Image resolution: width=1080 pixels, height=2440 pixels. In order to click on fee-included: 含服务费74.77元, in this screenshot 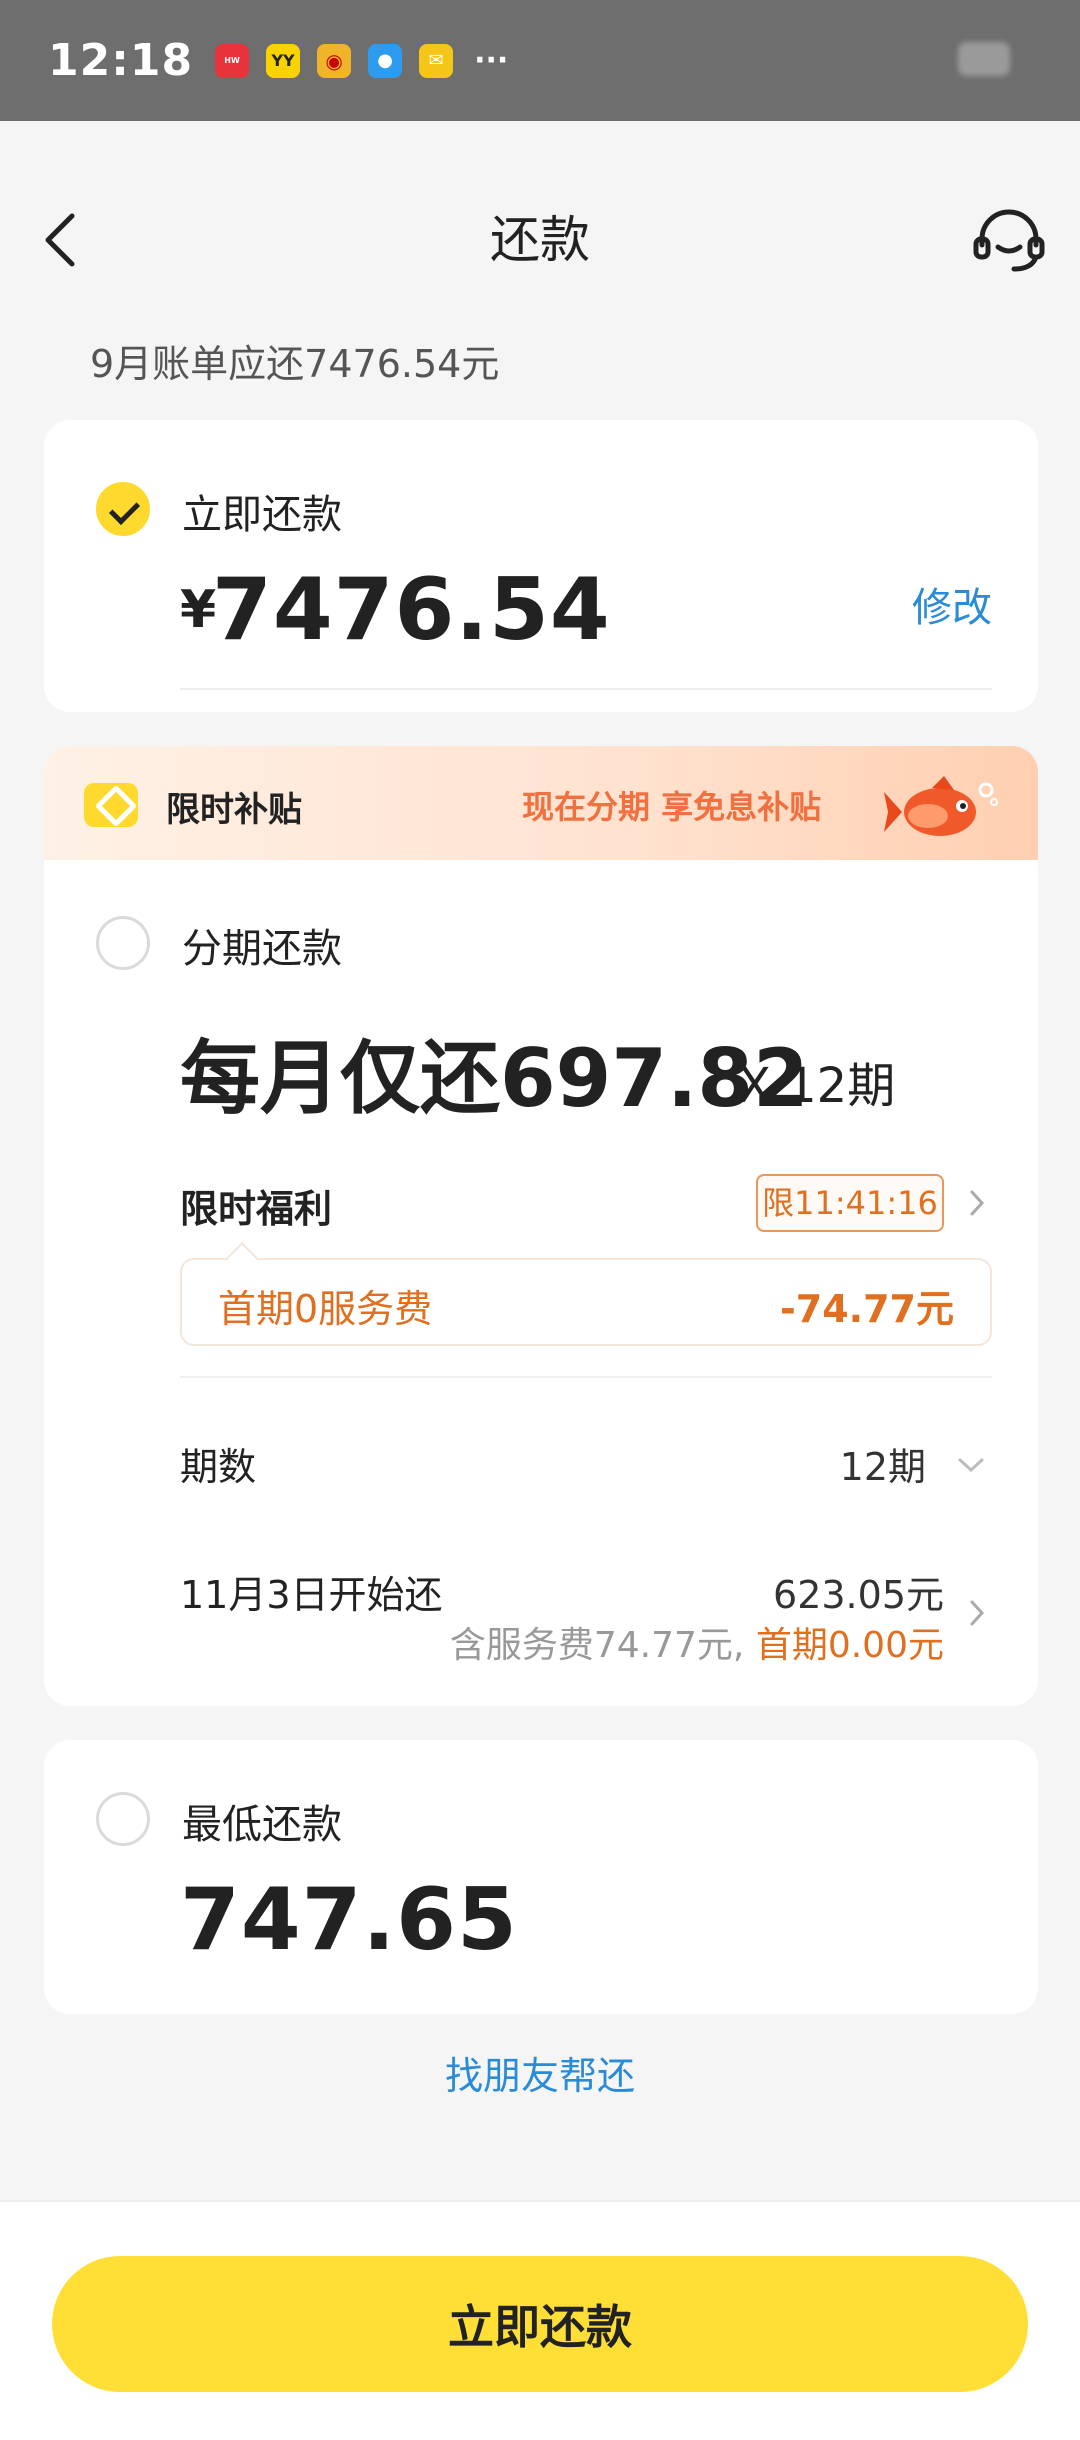, I will do `click(597, 1645)`.